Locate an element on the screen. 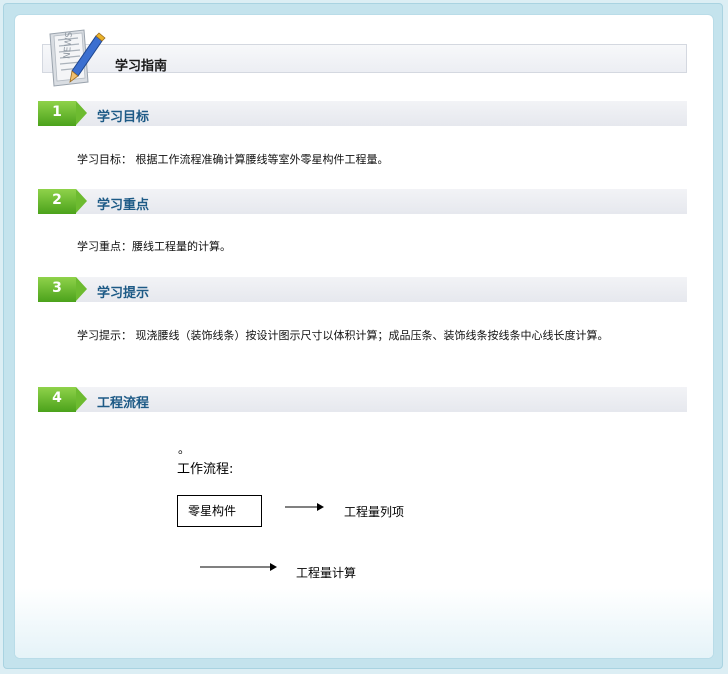  flow-step-calc: 工程量计算 is located at coordinates (326, 573).